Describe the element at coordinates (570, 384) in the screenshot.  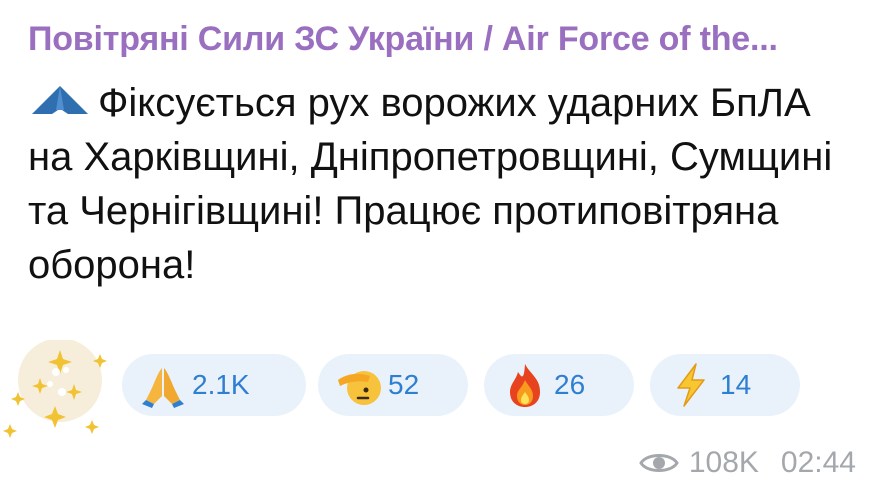
I see `reaction-count: 26` at that location.